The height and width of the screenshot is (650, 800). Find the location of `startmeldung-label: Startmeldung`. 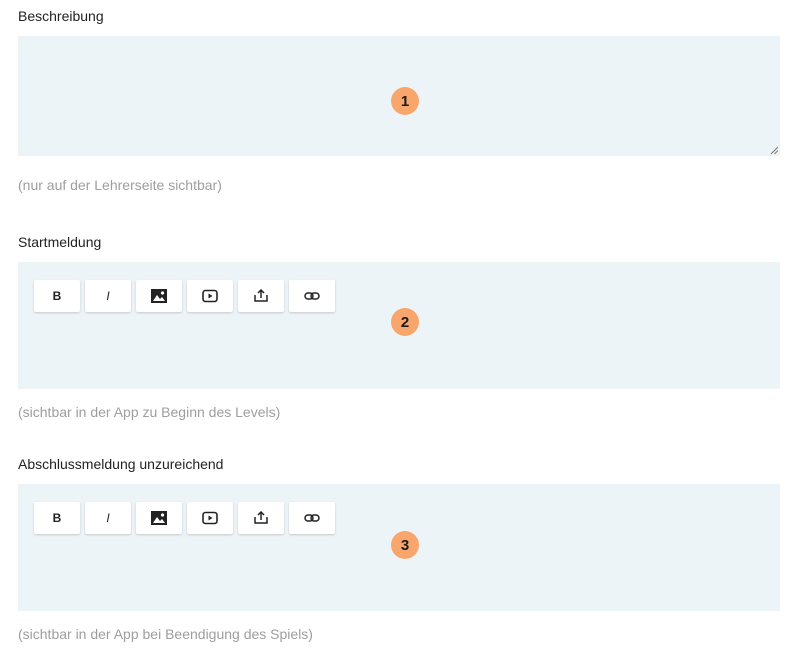

startmeldung-label: Startmeldung is located at coordinates (60, 242).